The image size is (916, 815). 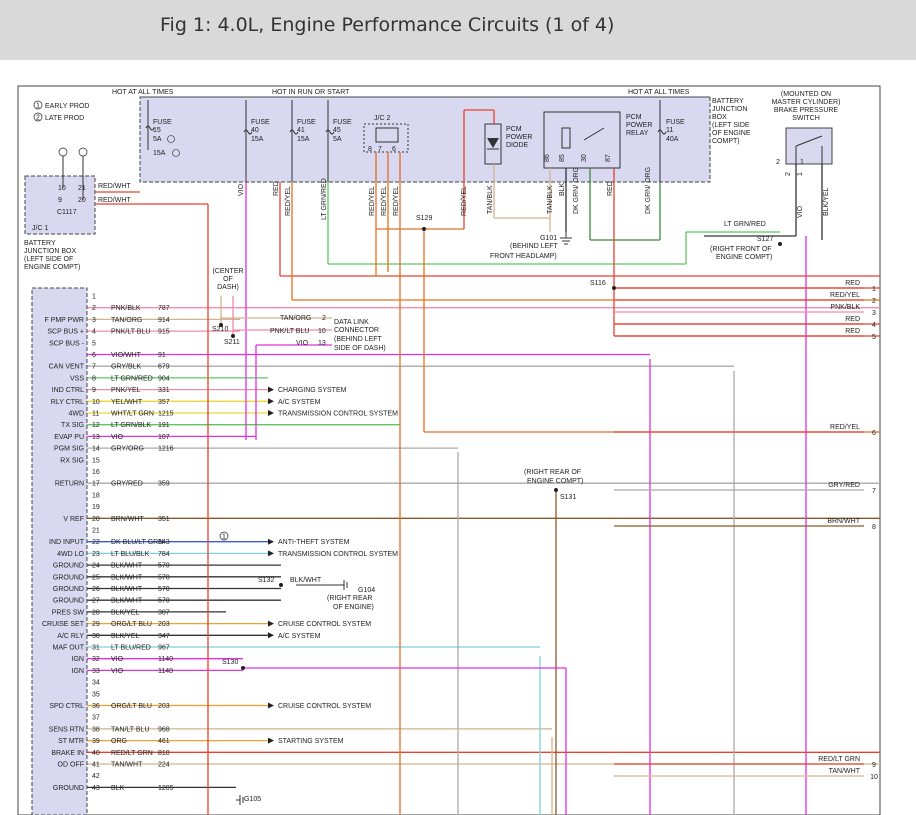 I want to click on svg-text: (LEFT SIDE, so click(x=731, y=125).